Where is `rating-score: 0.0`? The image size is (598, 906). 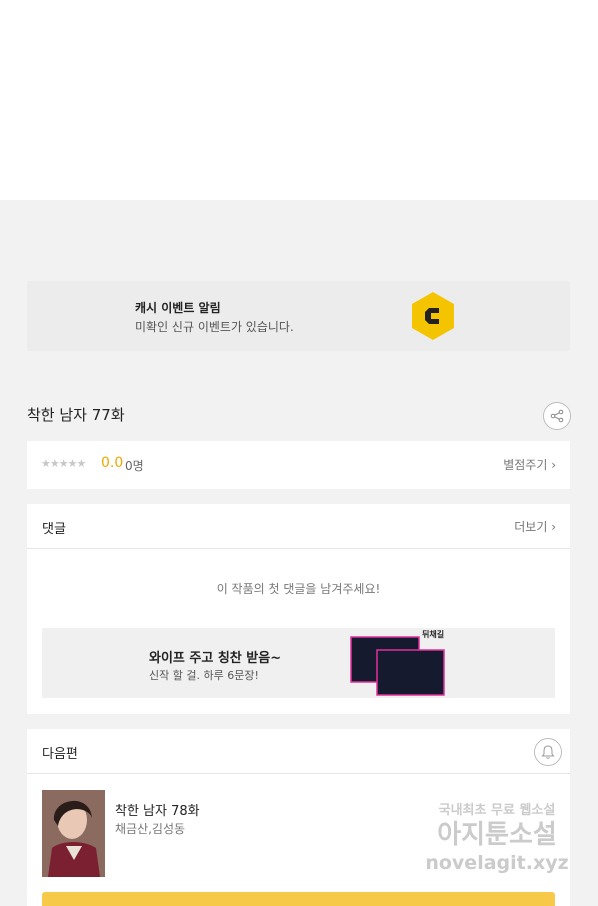
rating-score: 0.0 is located at coordinates (112, 463).